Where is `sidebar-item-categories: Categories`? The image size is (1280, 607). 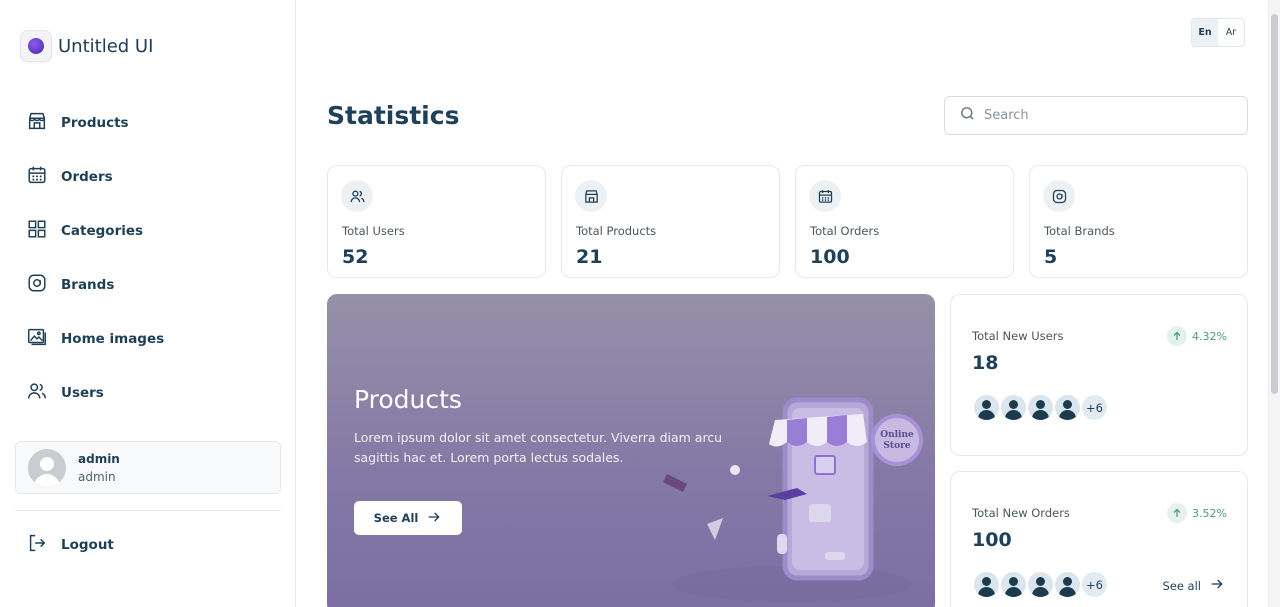 sidebar-item-categories: Categories is located at coordinates (95, 231).